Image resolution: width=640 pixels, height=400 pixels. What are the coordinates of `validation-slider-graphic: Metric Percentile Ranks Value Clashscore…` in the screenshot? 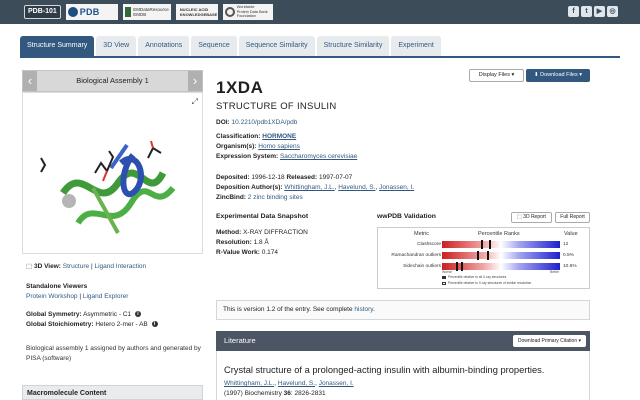 It's located at (483, 258).